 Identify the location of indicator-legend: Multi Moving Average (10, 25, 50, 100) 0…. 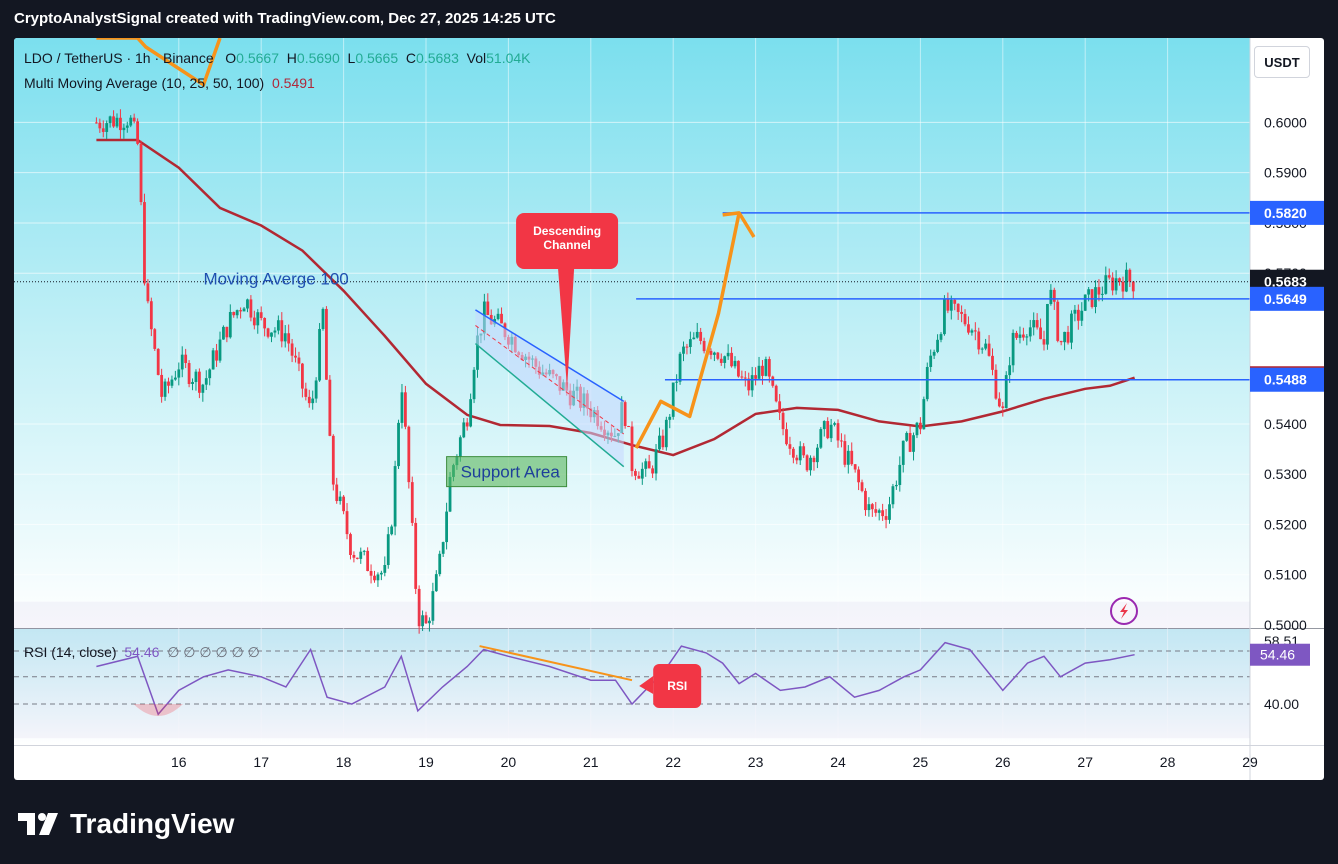
(169, 83).